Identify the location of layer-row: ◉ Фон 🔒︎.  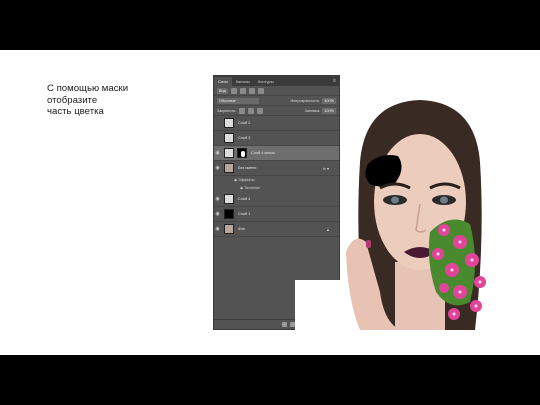
(276, 229).